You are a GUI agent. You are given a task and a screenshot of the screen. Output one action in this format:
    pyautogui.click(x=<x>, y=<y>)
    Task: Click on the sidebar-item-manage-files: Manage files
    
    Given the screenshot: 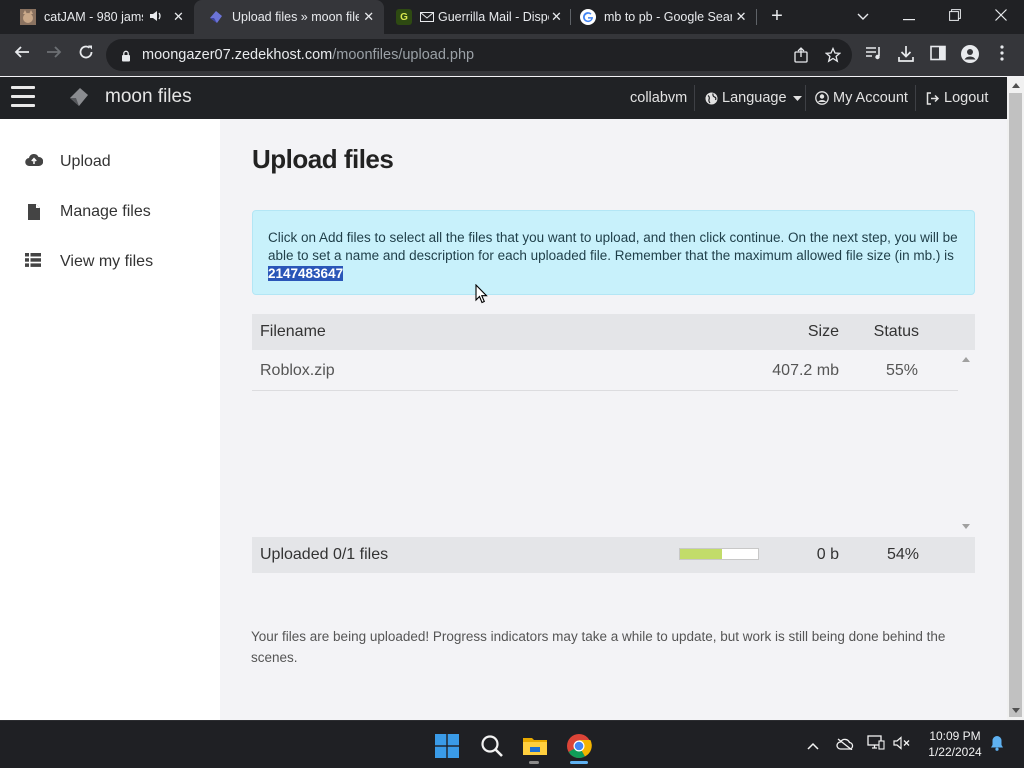 What is the action you would take?
    pyautogui.click(x=110, y=212)
    